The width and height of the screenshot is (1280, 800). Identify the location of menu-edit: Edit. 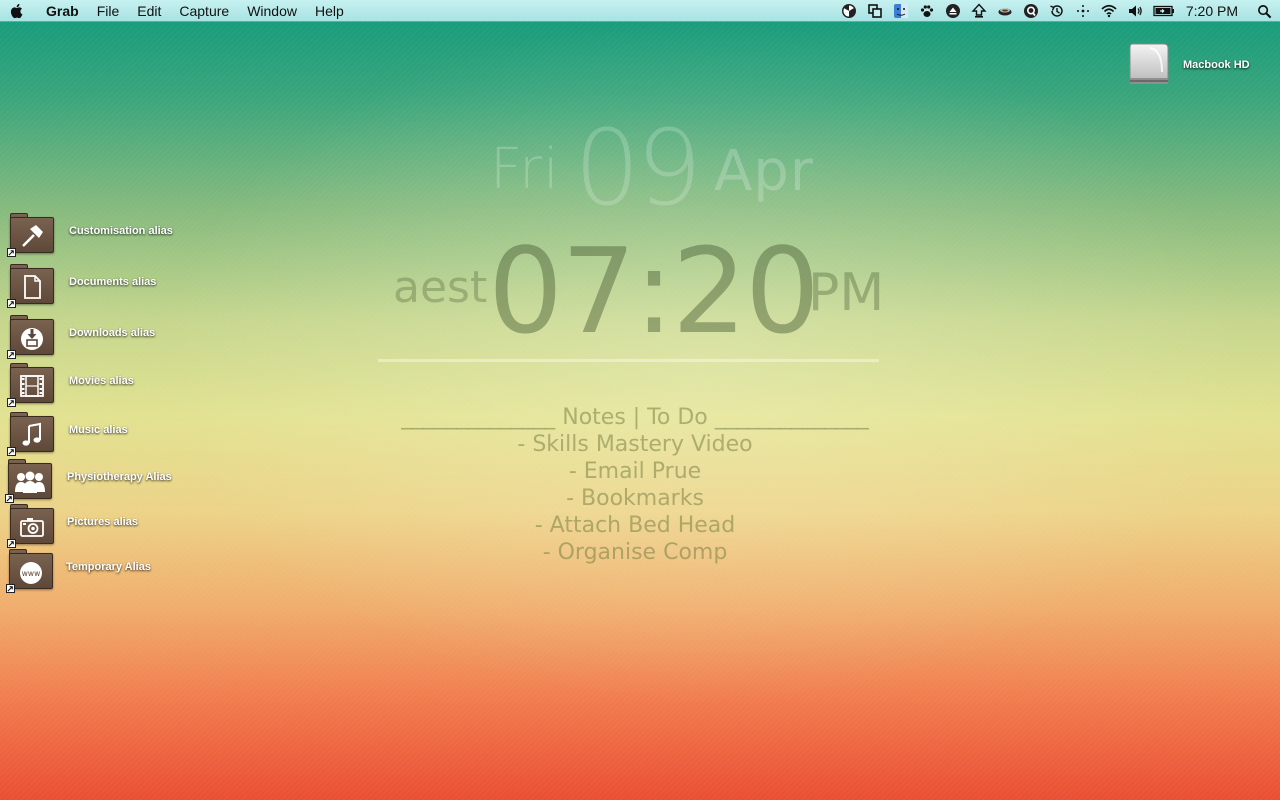
(149, 11).